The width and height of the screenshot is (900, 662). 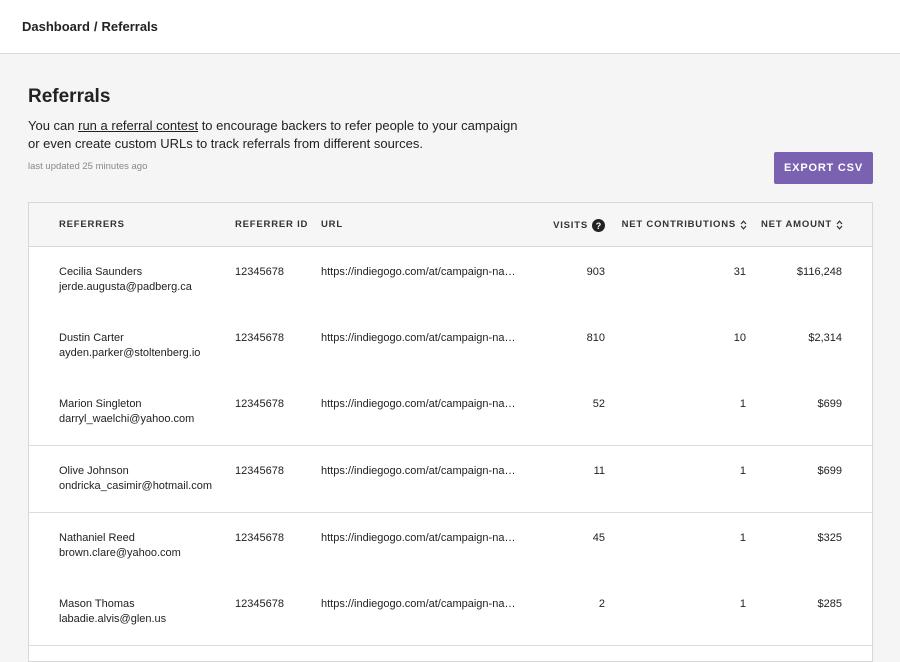 I want to click on visits-count: 45, so click(x=598, y=538).